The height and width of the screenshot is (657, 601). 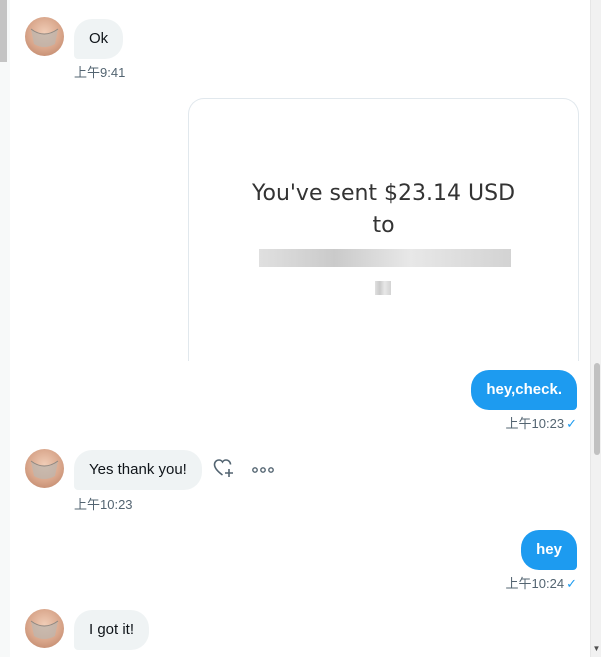 What do you see at coordinates (100, 72) in the screenshot?
I see `message-timestamp: 上午9:41` at bounding box center [100, 72].